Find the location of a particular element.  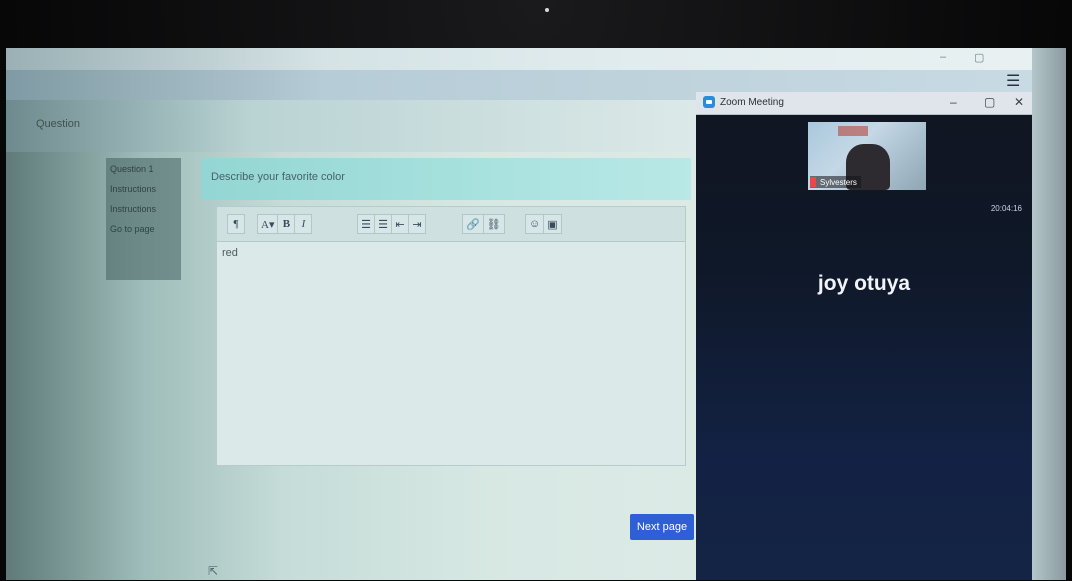

browser-minimize-button: – is located at coordinates (943, 57).